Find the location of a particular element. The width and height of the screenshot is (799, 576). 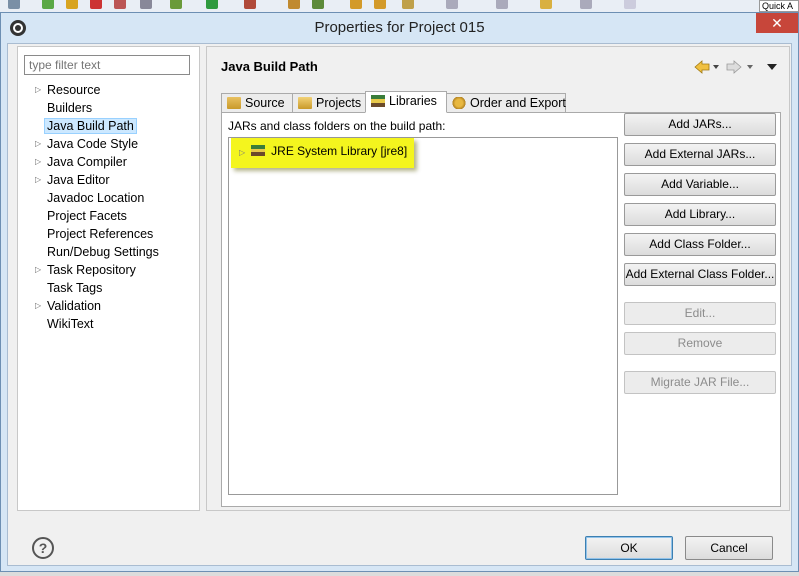

toolbar-external-tools-icon is located at coordinates (250, 4).